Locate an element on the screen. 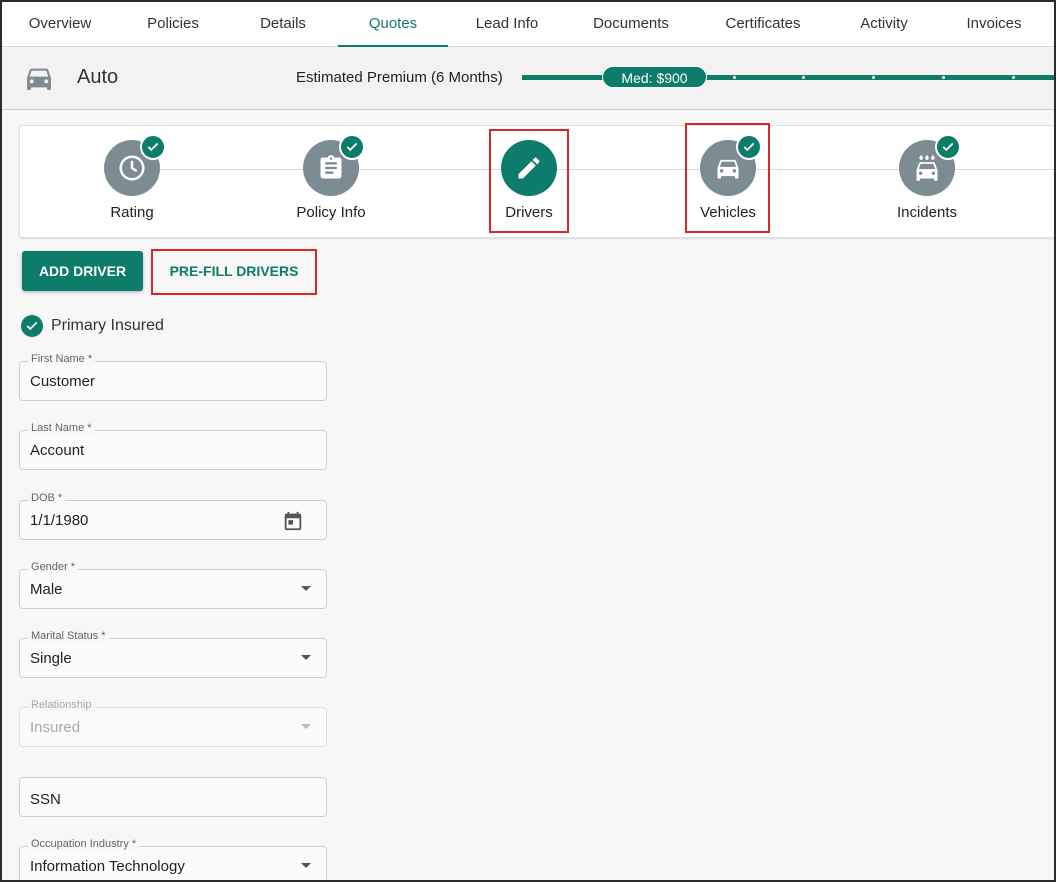  relationship-select: Relationship Insured is located at coordinates (173, 723).